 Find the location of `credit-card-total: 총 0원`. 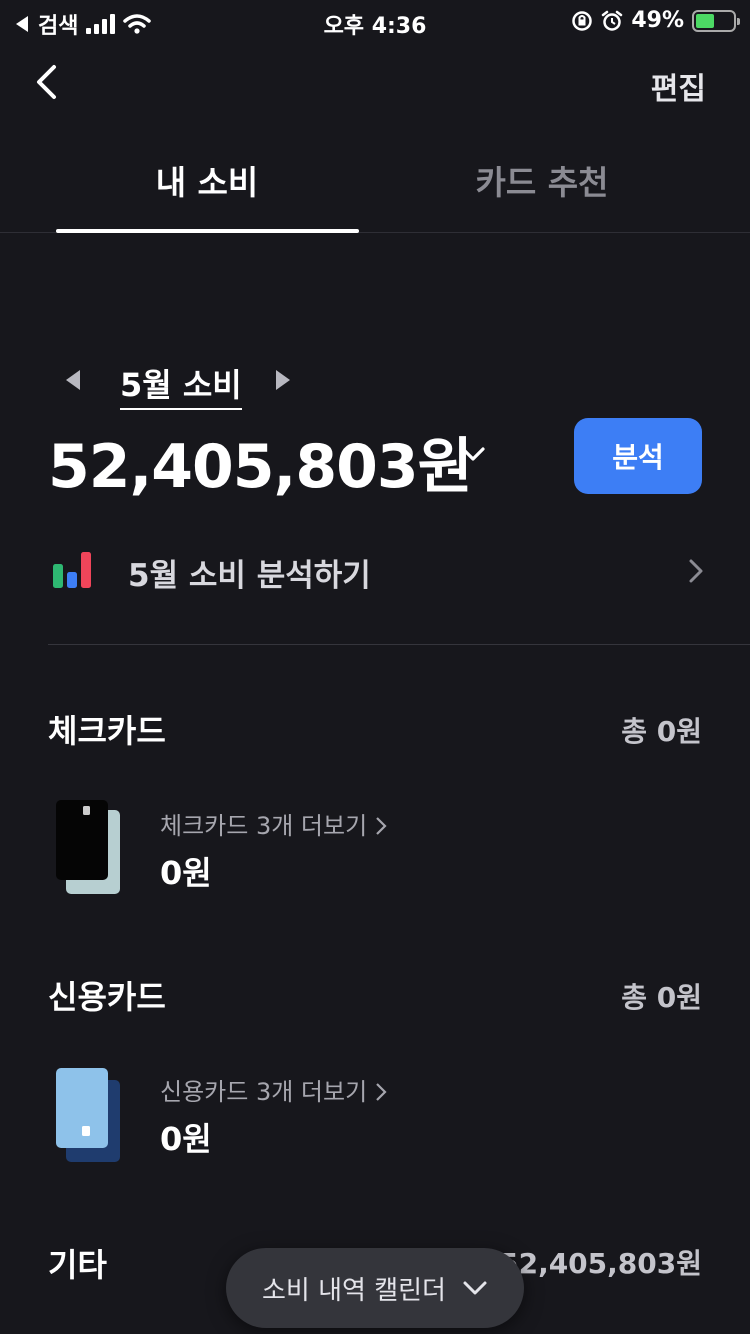

credit-card-total: 총 0원 is located at coordinates (661, 997).